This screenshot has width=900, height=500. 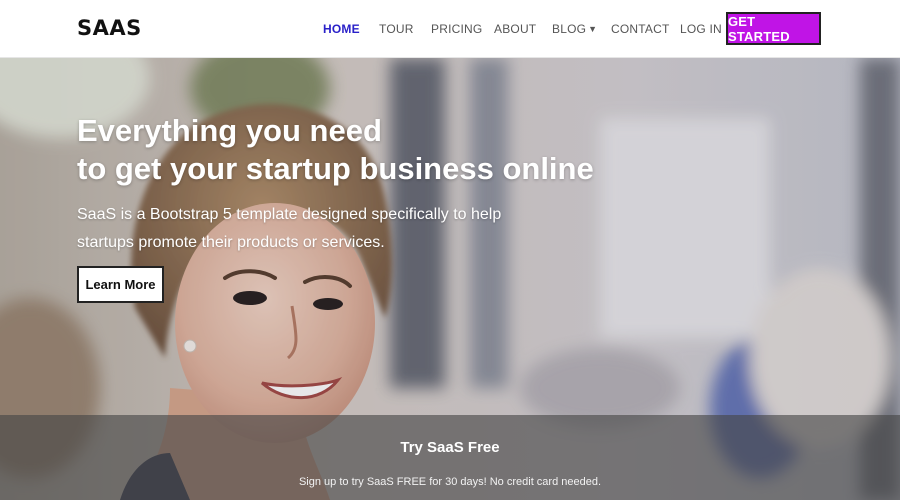 What do you see at coordinates (396, 29) in the screenshot?
I see `nav-link-tour: TOUR` at bounding box center [396, 29].